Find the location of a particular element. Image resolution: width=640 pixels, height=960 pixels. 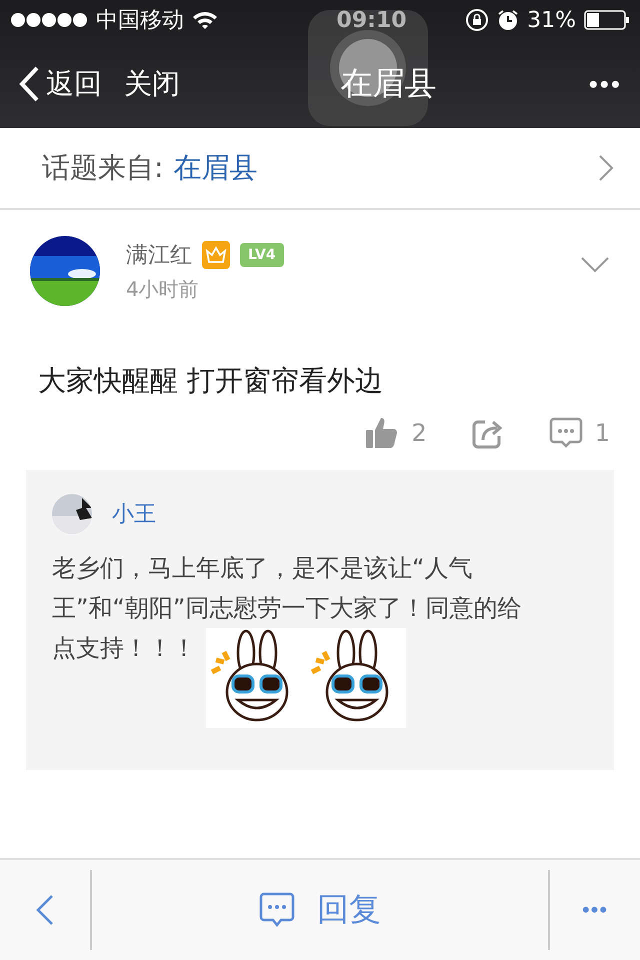

rotation-lock-icon is located at coordinates (477, 20).